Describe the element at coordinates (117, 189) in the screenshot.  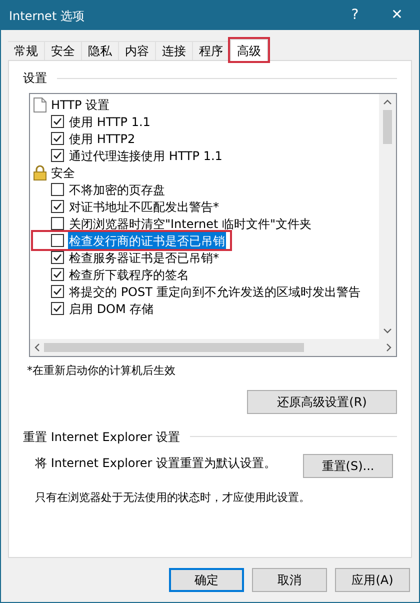
I see `option-label: 不将加密的页存盘` at that location.